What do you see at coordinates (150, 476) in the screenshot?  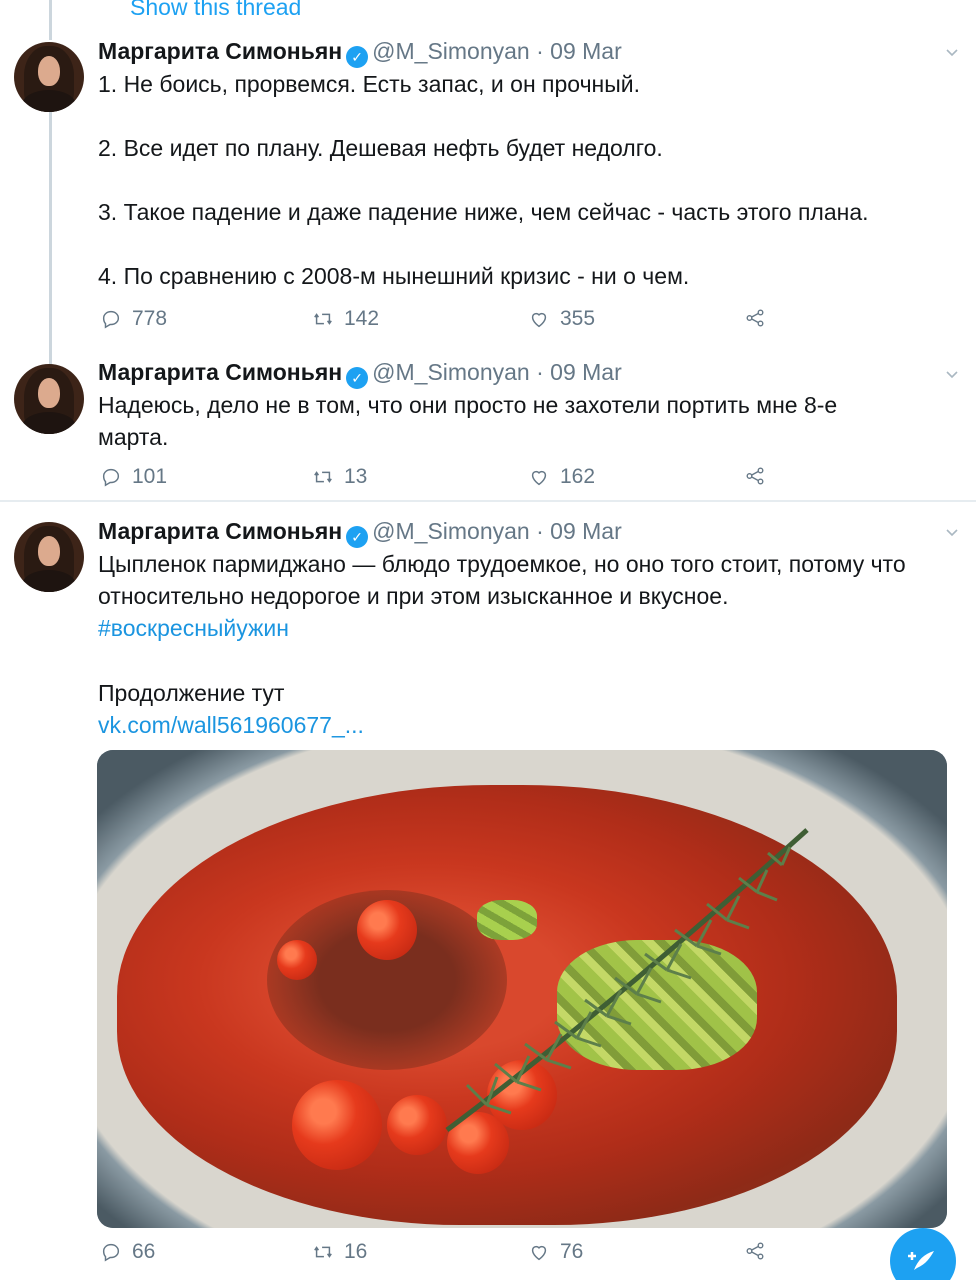 I see `reply-count: 101` at bounding box center [150, 476].